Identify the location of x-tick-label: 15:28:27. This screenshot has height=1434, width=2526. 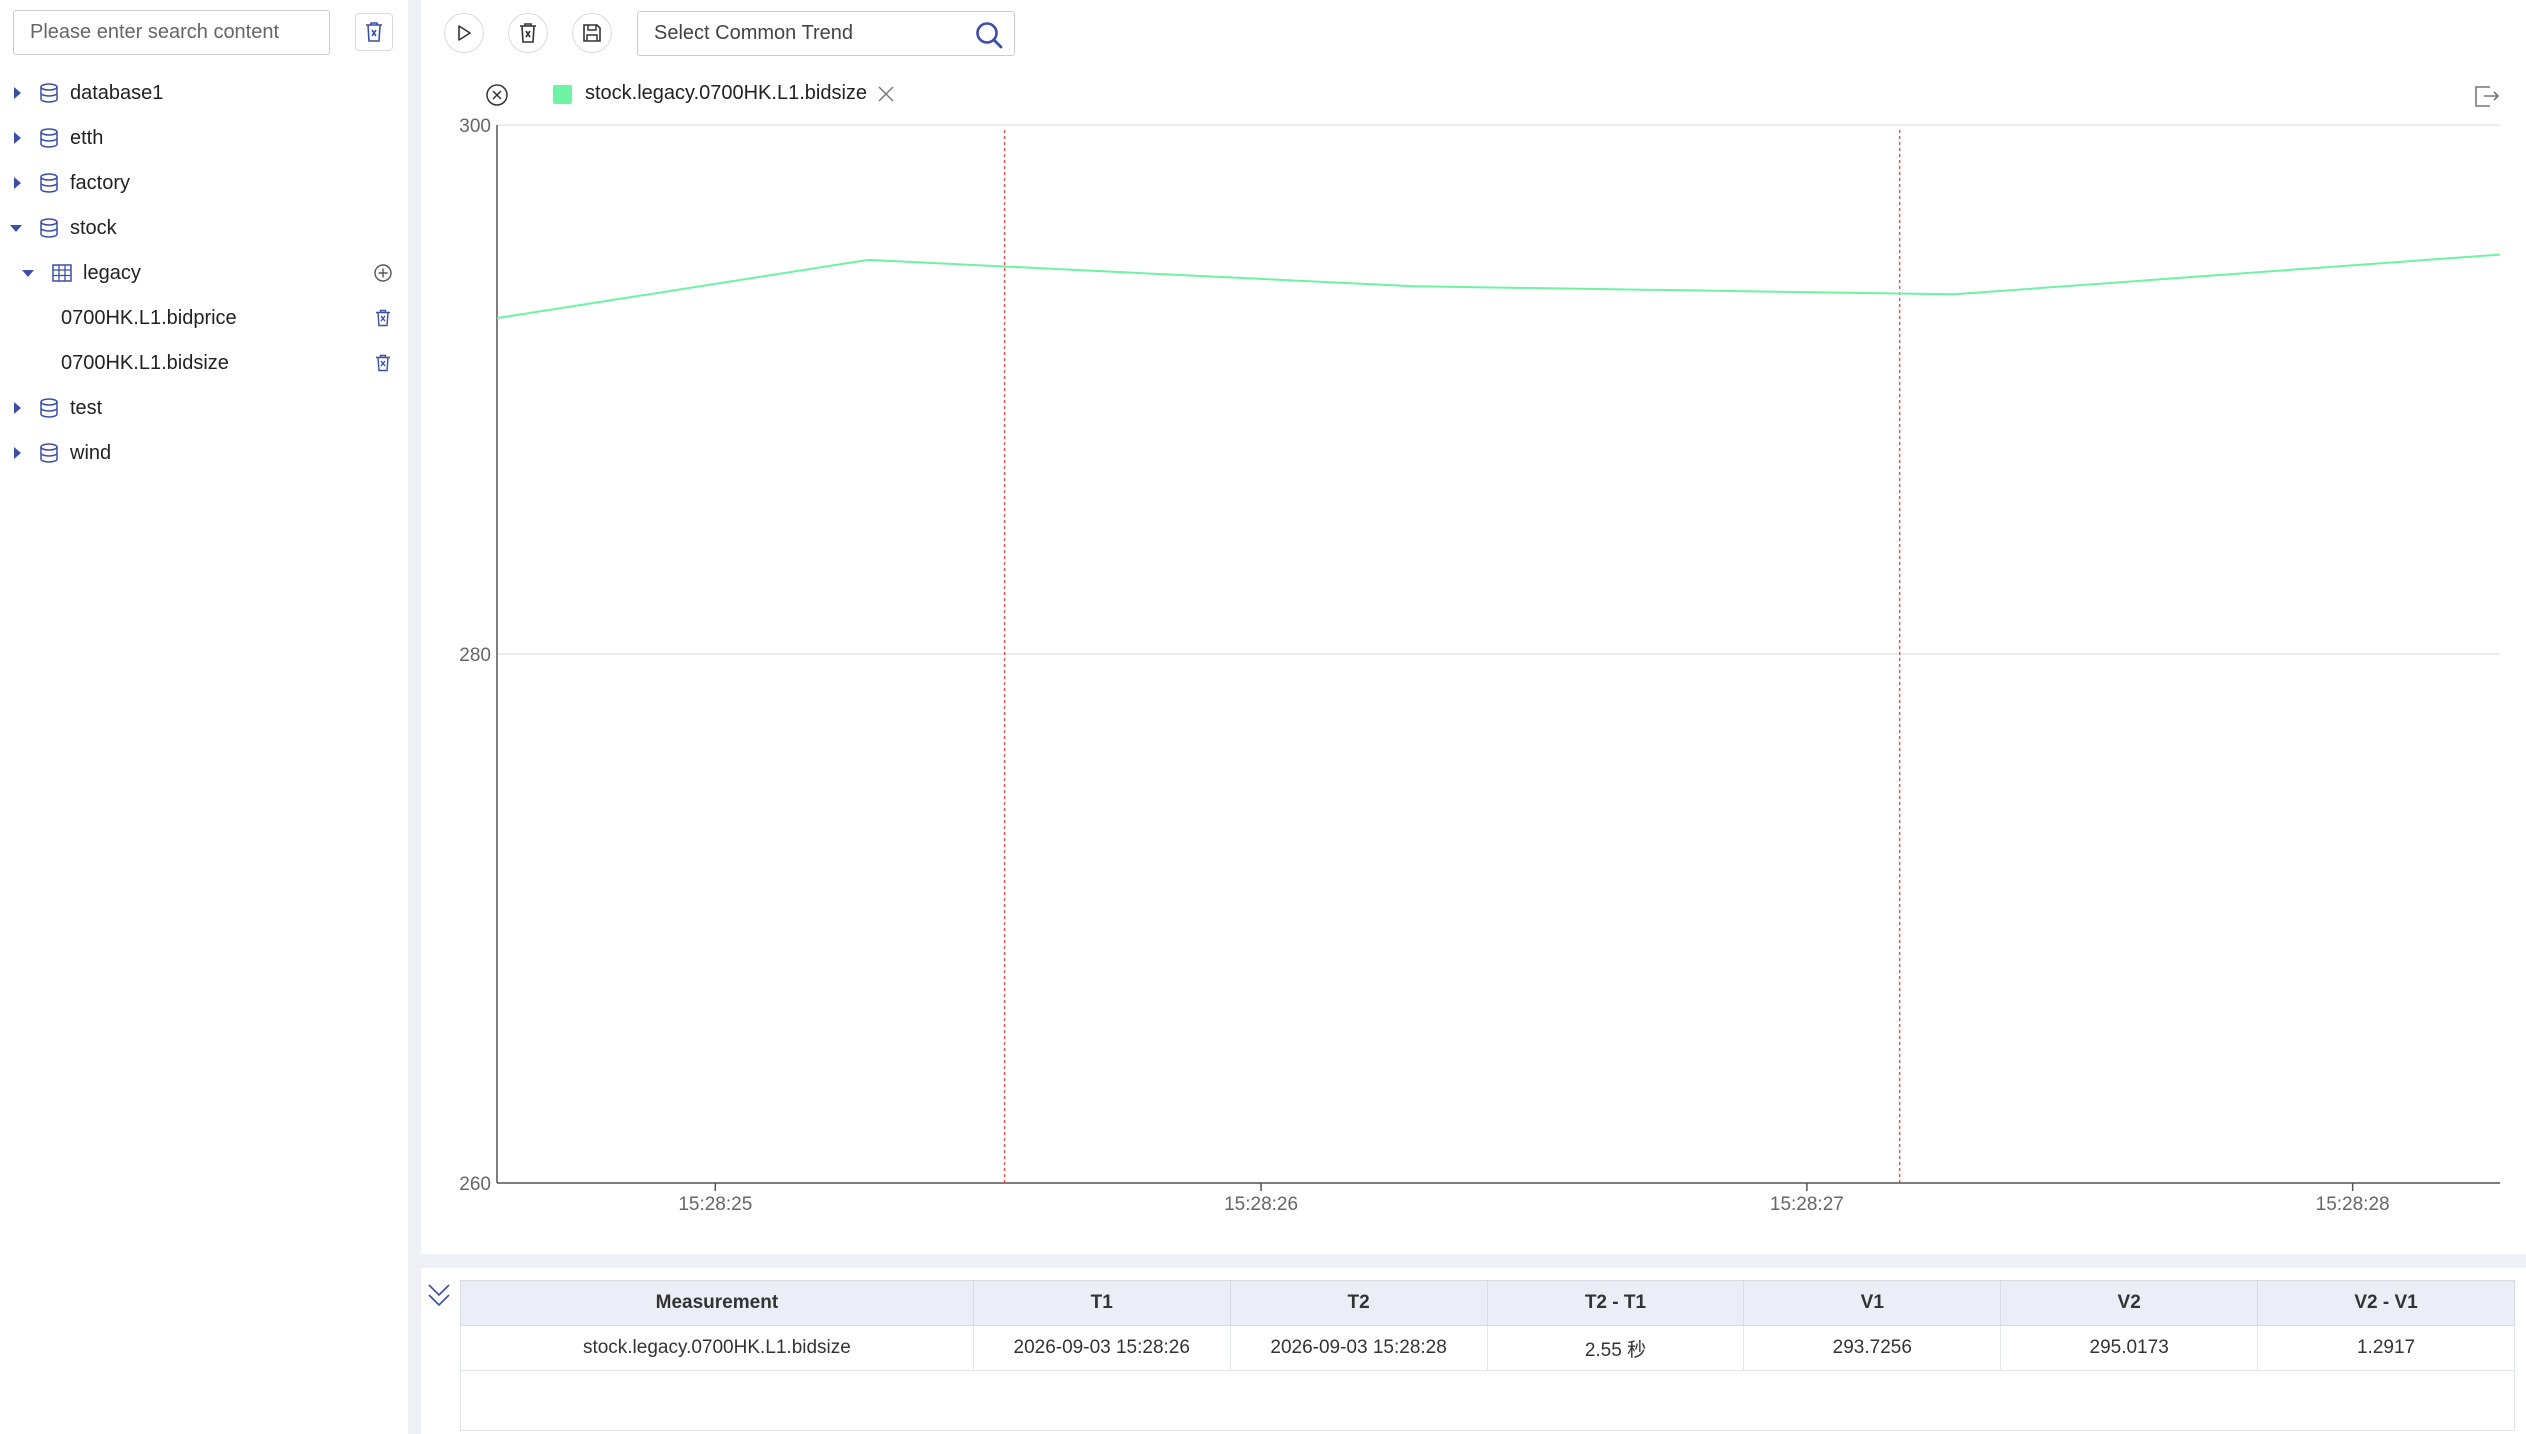
(1807, 1204).